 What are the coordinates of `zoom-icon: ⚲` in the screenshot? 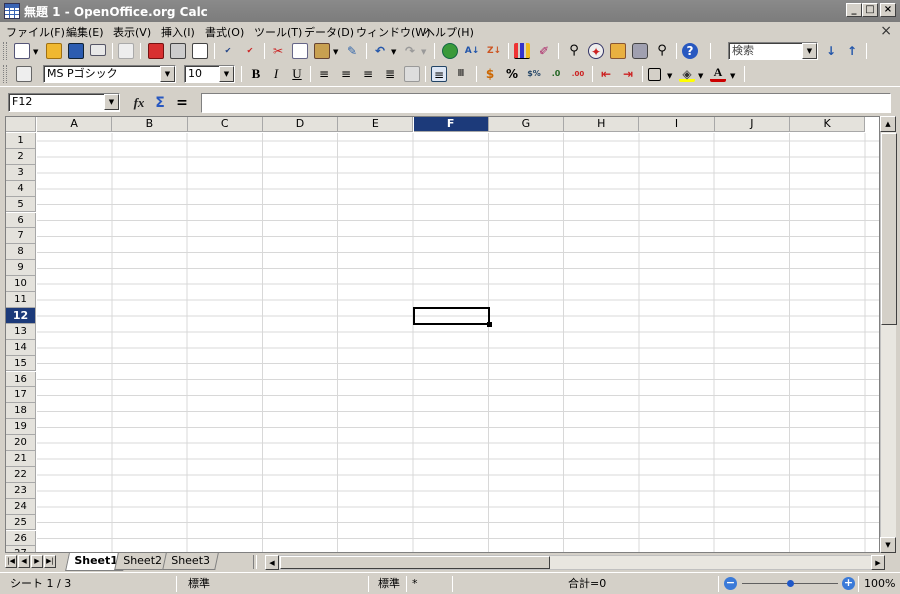 It's located at (662, 51).